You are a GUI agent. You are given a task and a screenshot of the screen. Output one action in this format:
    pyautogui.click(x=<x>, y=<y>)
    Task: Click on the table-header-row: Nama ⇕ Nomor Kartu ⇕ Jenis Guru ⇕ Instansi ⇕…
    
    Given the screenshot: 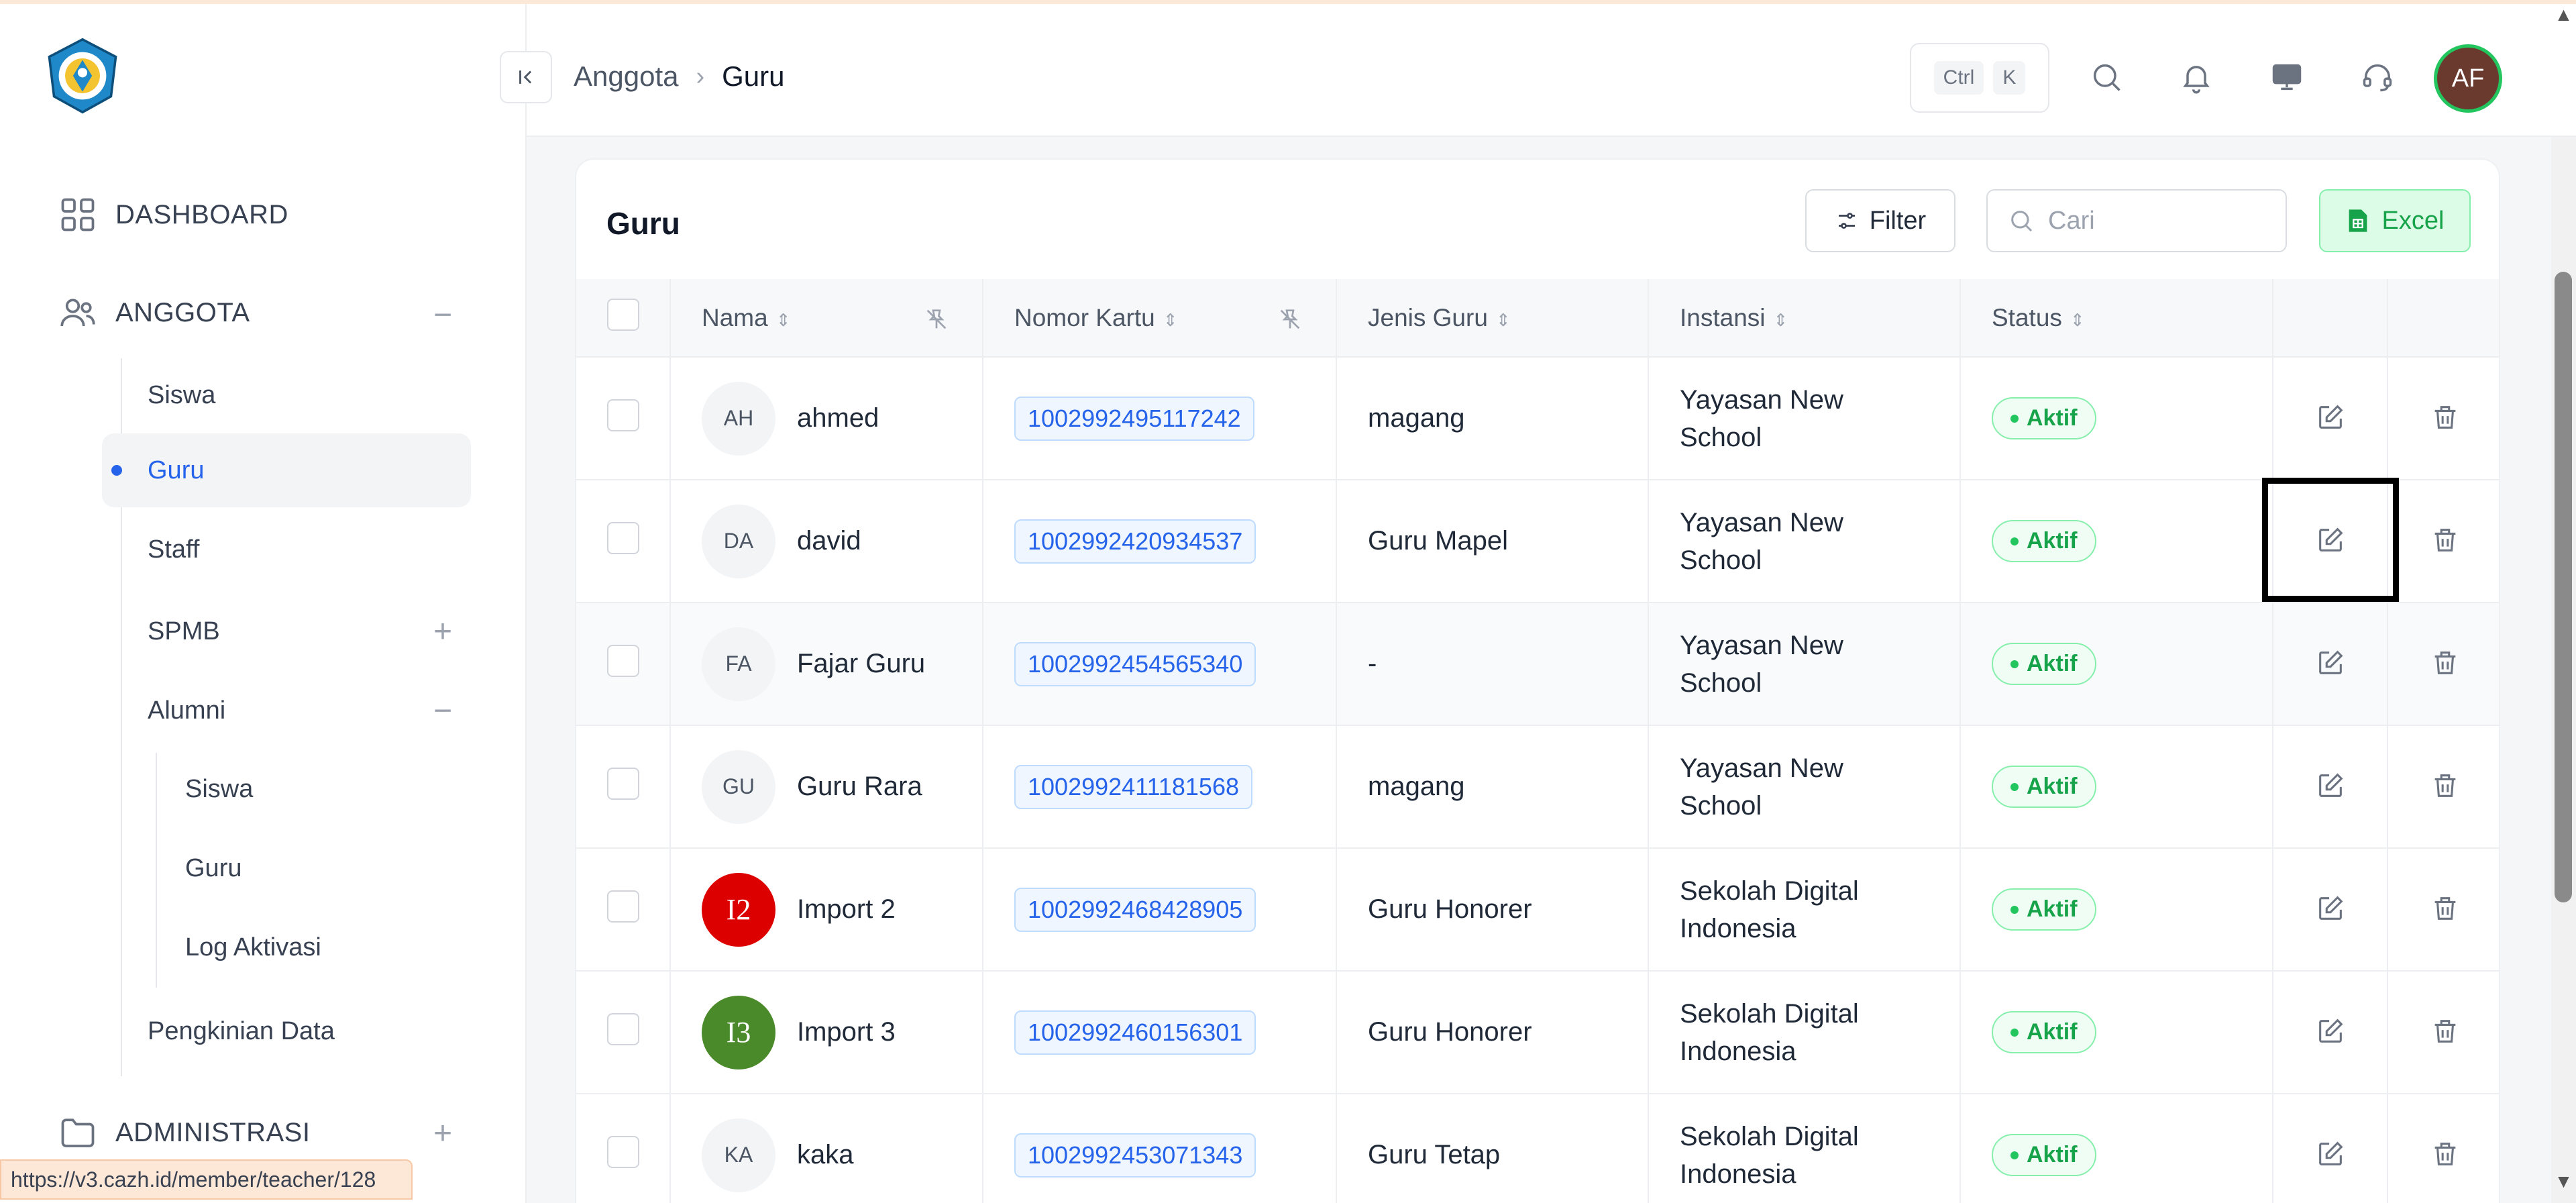 What is the action you would take?
    pyautogui.click(x=1537, y=318)
    